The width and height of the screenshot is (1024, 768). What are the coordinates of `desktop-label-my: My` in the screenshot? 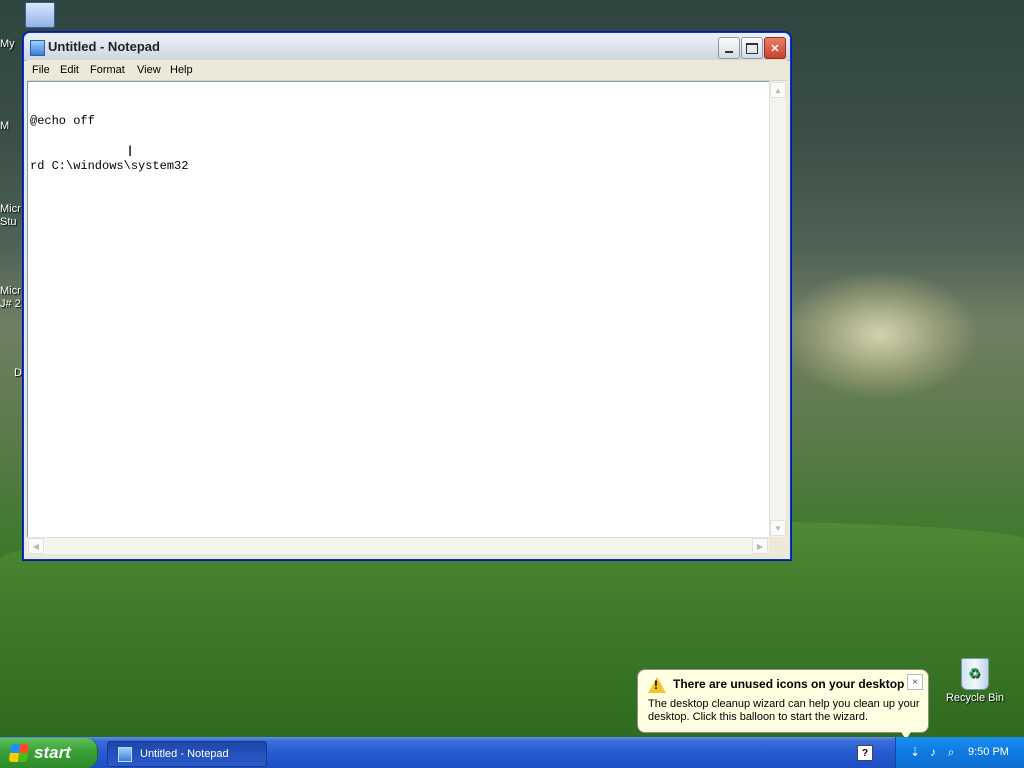 It's located at (7, 44).